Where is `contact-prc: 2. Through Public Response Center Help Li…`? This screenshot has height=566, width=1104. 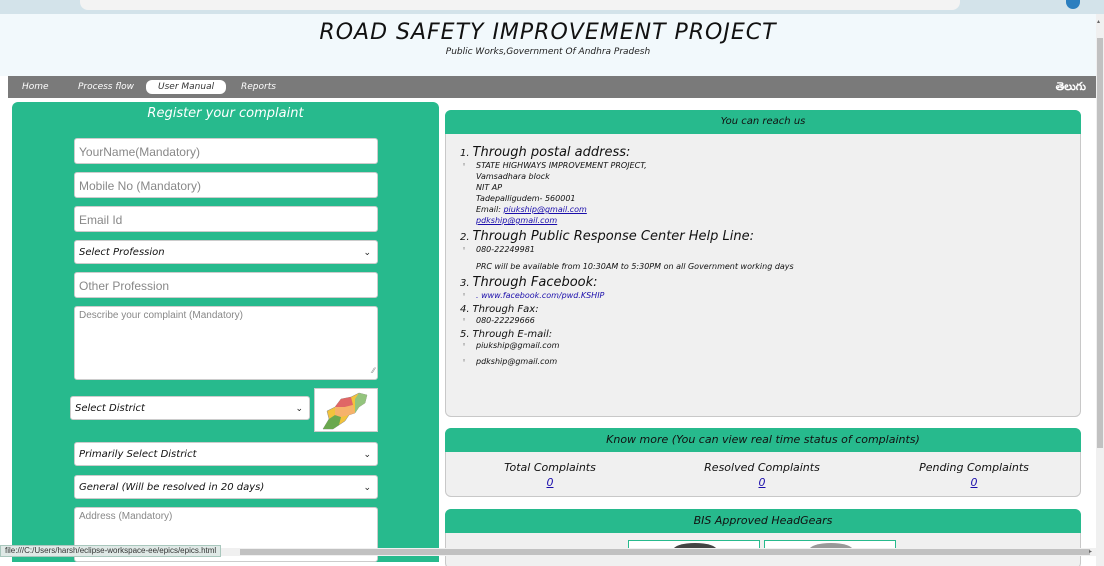
contact-prc: 2. Through Public Response Center Help Li… is located at coordinates (760, 250).